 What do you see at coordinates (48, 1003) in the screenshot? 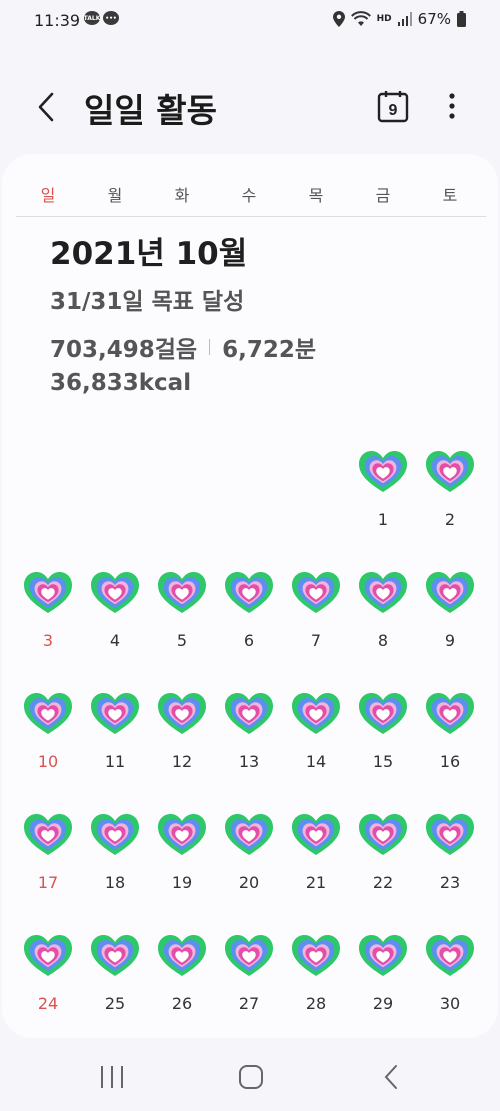
I see `calendar-day-number: 24` at bounding box center [48, 1003].